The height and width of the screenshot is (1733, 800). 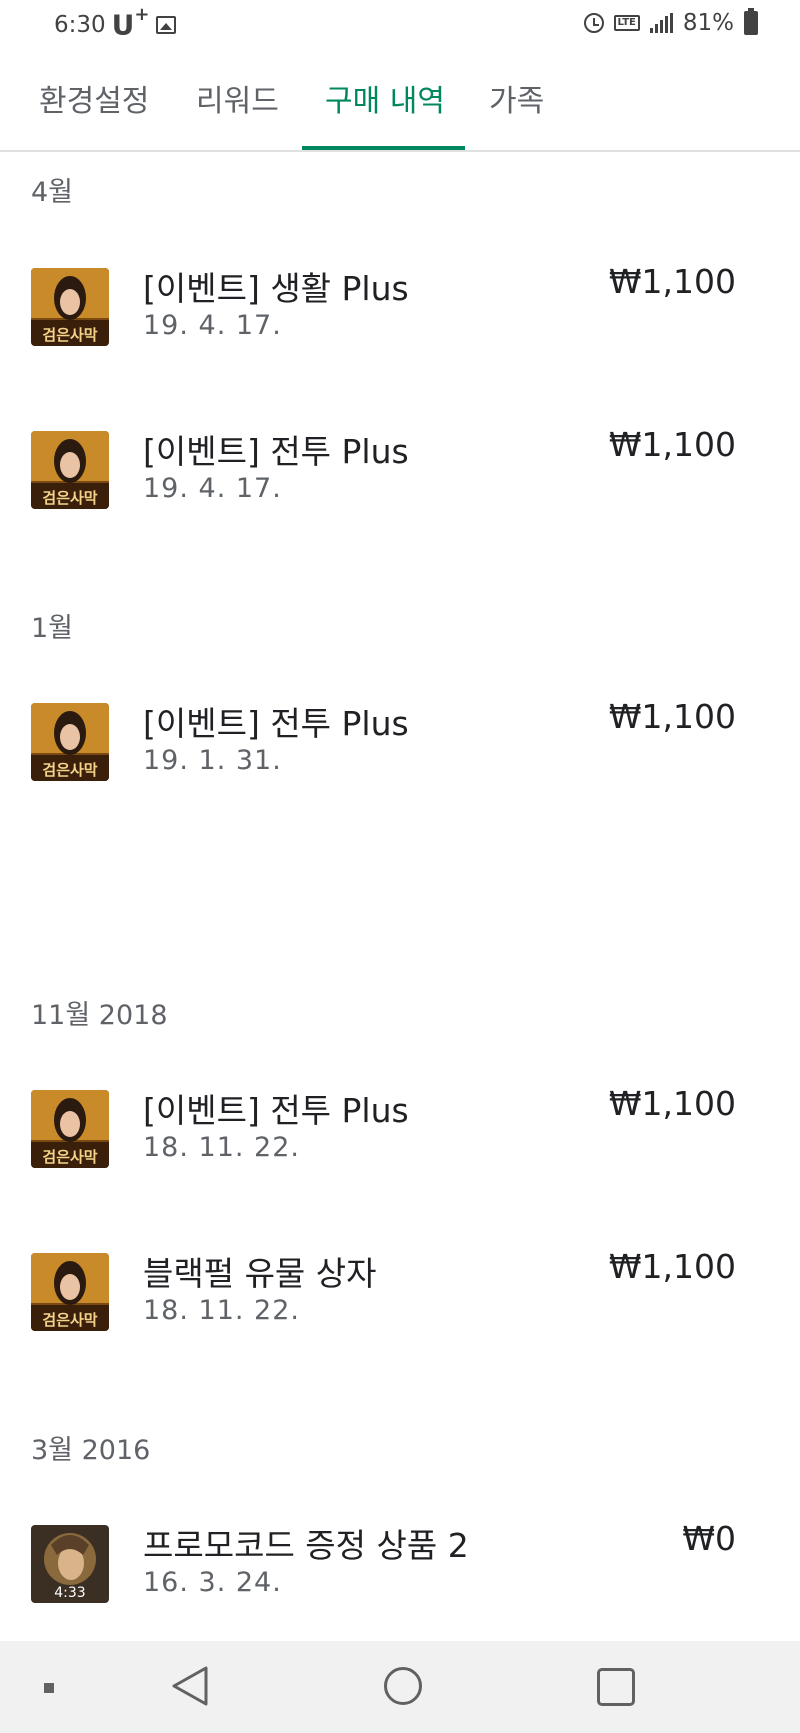 What do you see at coordinates (190, 1688) in the screenshot?
I see `back-icon` at bounding box center [190, 1688].